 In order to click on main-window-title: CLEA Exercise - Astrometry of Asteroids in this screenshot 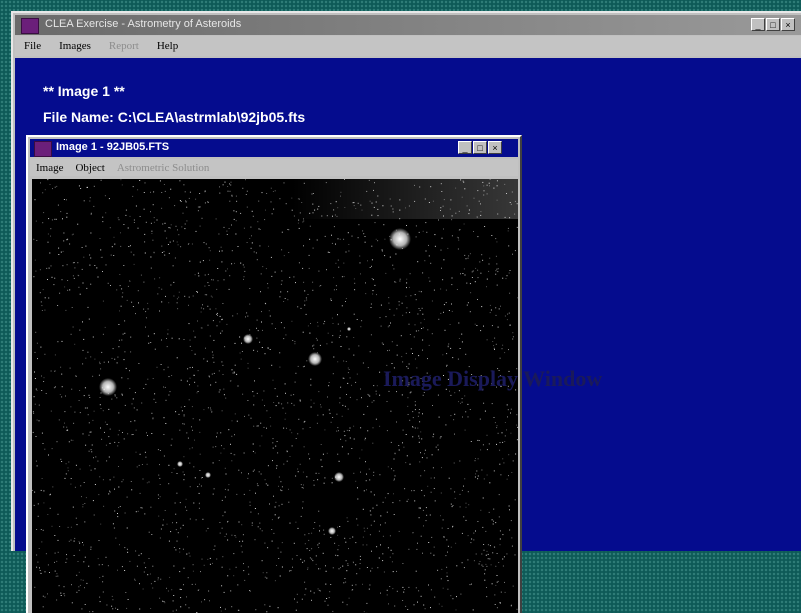, I will do `click(143, 24)`.